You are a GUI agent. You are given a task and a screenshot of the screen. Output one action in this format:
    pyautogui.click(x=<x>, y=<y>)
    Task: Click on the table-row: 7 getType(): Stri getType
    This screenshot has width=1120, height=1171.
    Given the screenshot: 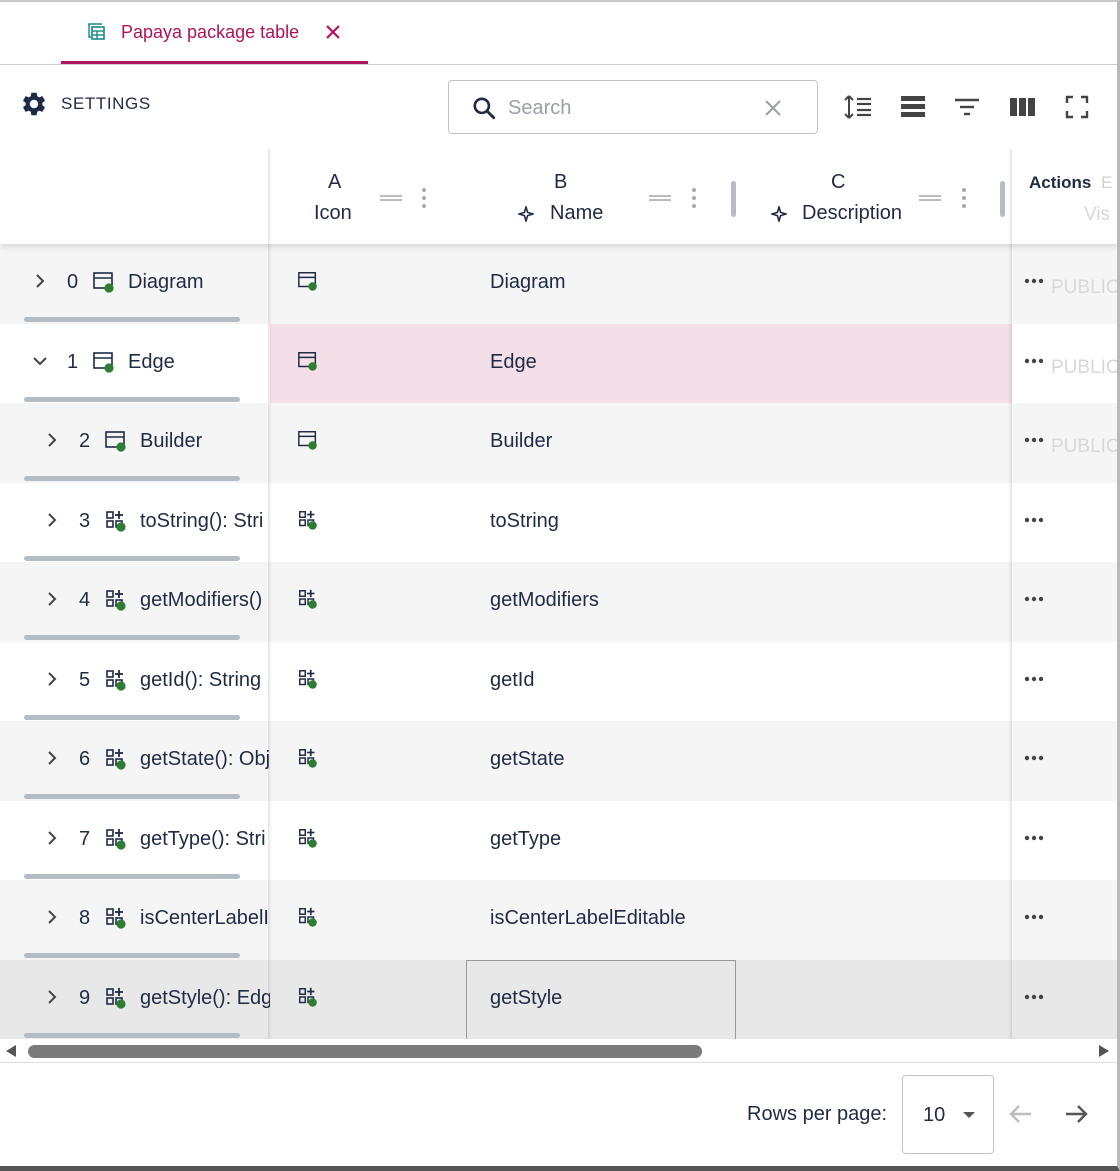 What is the action you would take?
    pyautogui.click(x=558, y=840)
    